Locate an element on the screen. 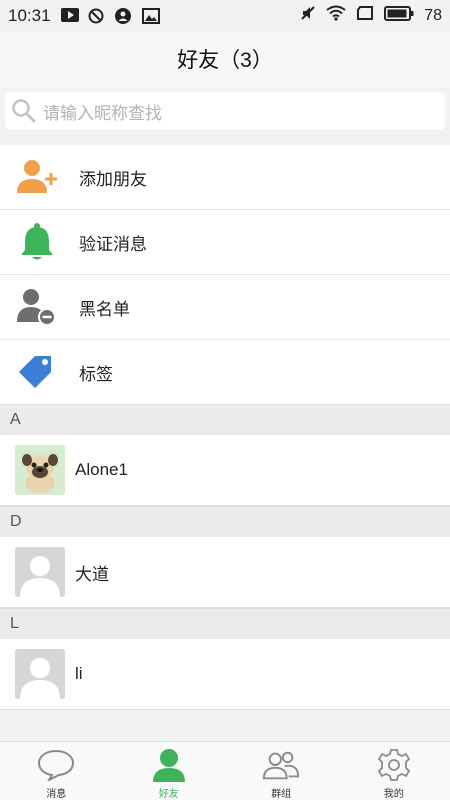 The height and width of the screenshot is (800, 450). image-icon is located at coordinates (150, 15).